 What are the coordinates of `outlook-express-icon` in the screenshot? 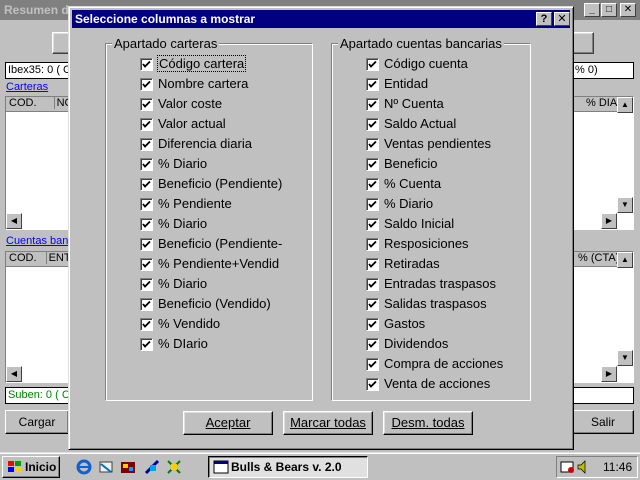 It's located at (106, 467).